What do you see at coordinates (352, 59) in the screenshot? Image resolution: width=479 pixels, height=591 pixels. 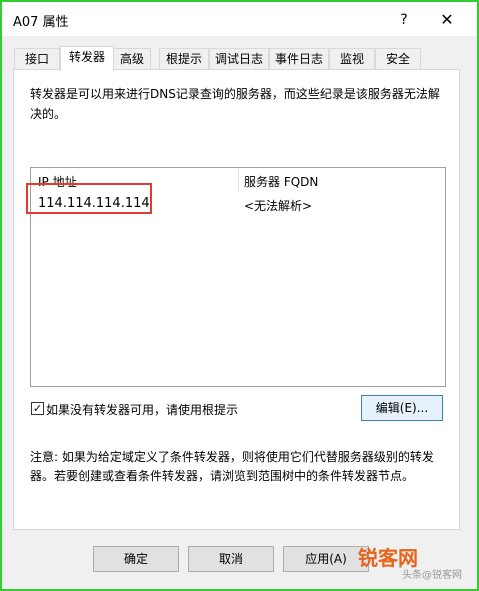 I see `tab-monitoring: 监视` at bounding box center [352, 59].